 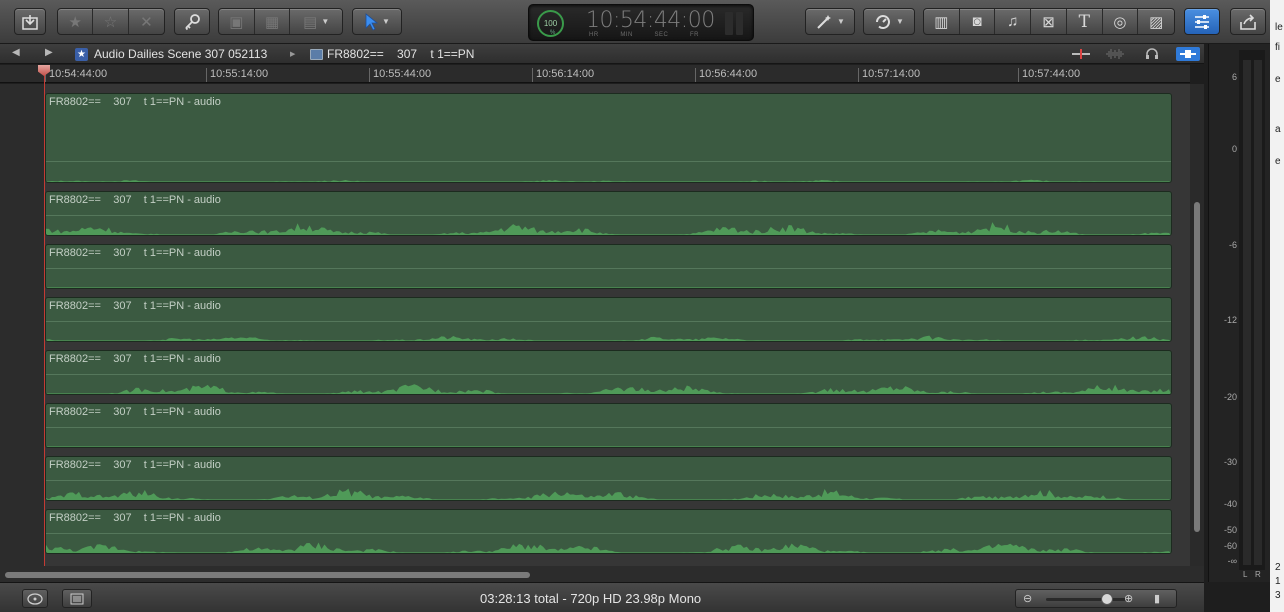 I want to click on breadcrumb-clip: FR8802== 307 t 1==PN, so click(x=400, y=54).